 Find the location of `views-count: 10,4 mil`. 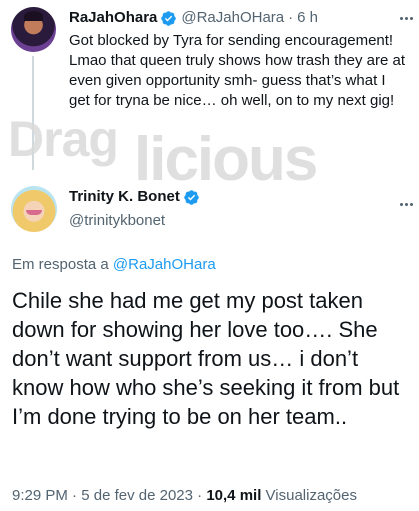

views-count: 10,4 mil is located at coordinates (233, 495).